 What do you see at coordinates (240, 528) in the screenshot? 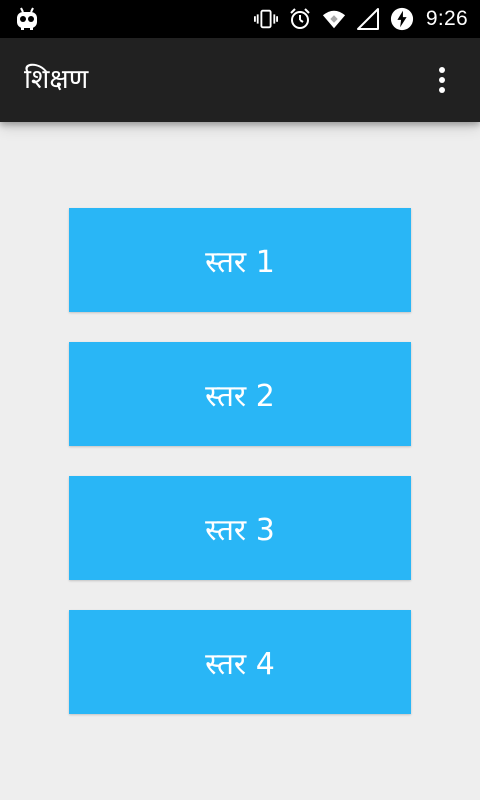
I see `level-3-button: स्तर 3` at bounding box center [240, 528].